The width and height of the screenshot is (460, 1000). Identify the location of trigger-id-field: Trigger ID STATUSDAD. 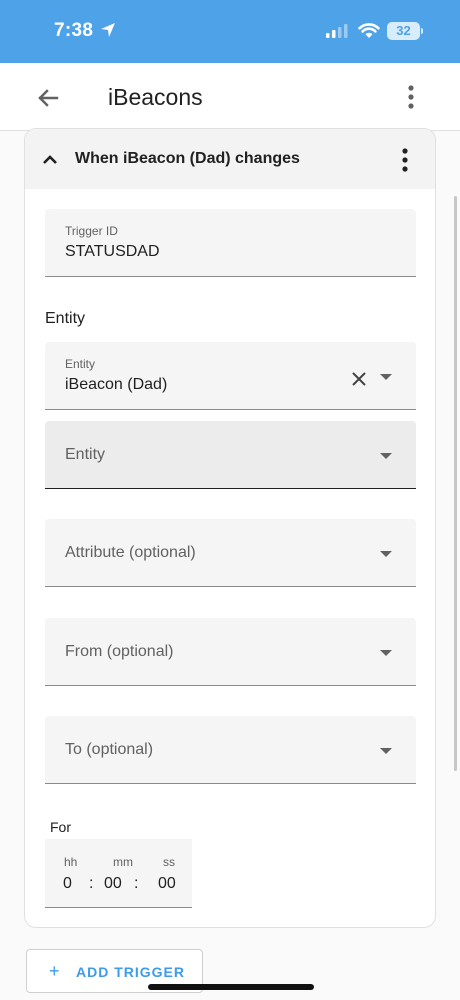
(230, 243).